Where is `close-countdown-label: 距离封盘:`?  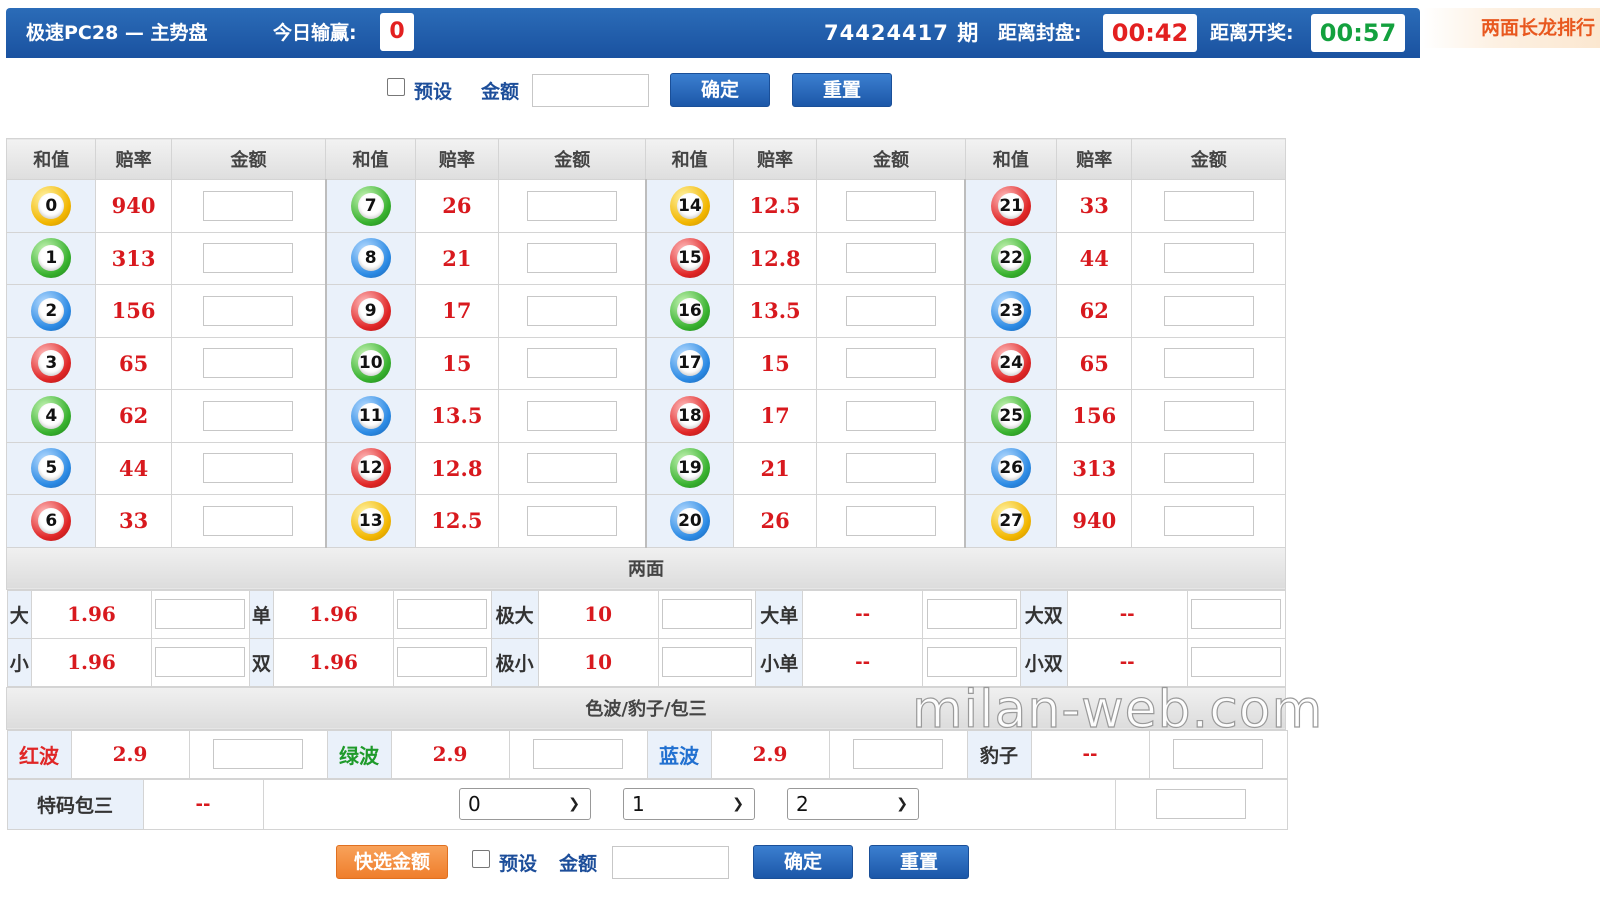
close-countdown-label: 距离封盘: is located at coordinates (1040, 33).